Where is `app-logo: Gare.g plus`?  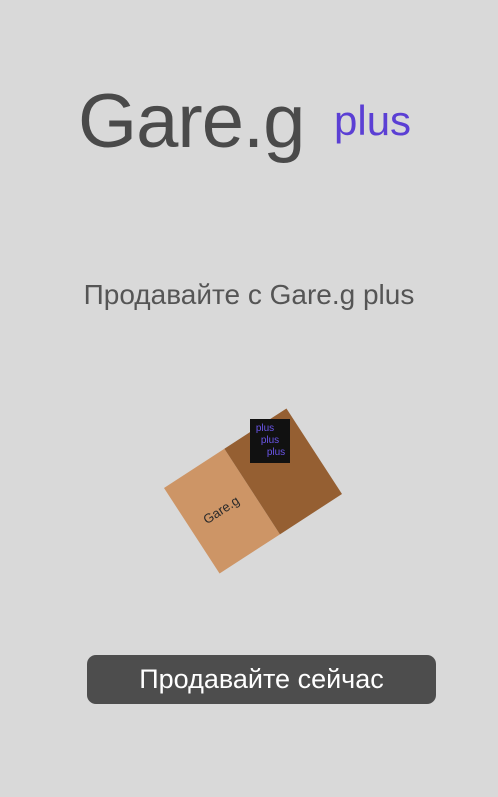
app-logo: Gare.g plus is located at coordinates (244, 122).